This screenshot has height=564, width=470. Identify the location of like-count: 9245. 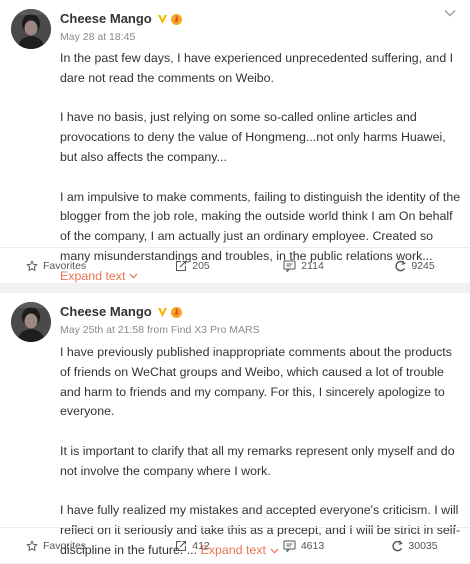
(423, 265).